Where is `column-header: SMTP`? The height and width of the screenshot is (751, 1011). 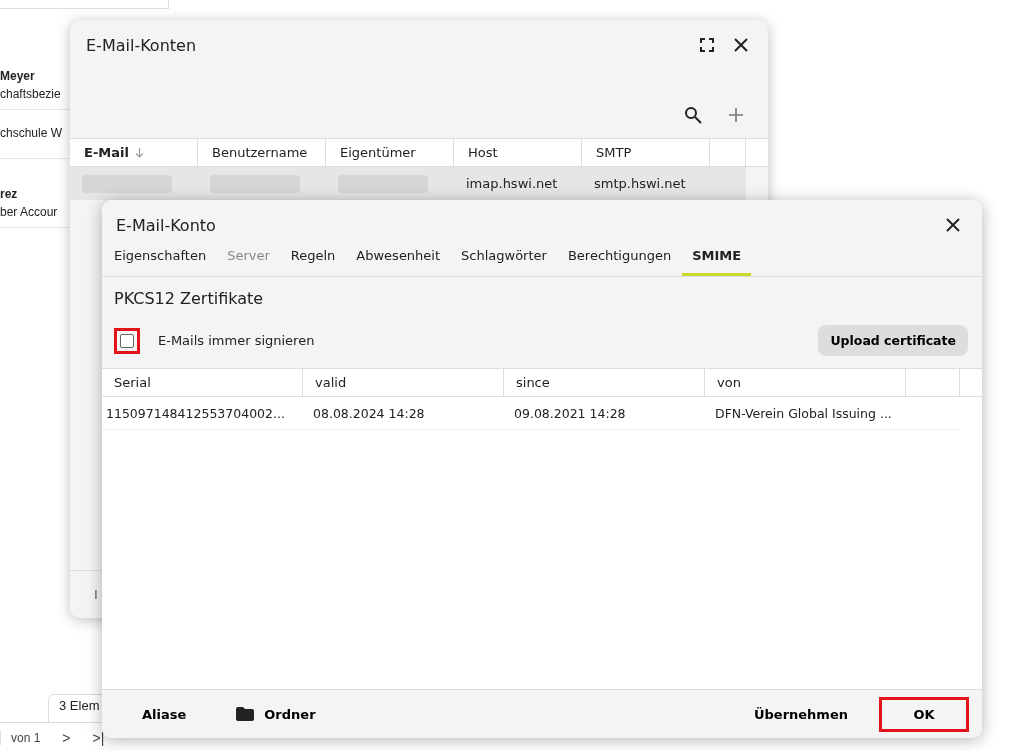
column-header: SMTP is located at coordinates (646, 152).